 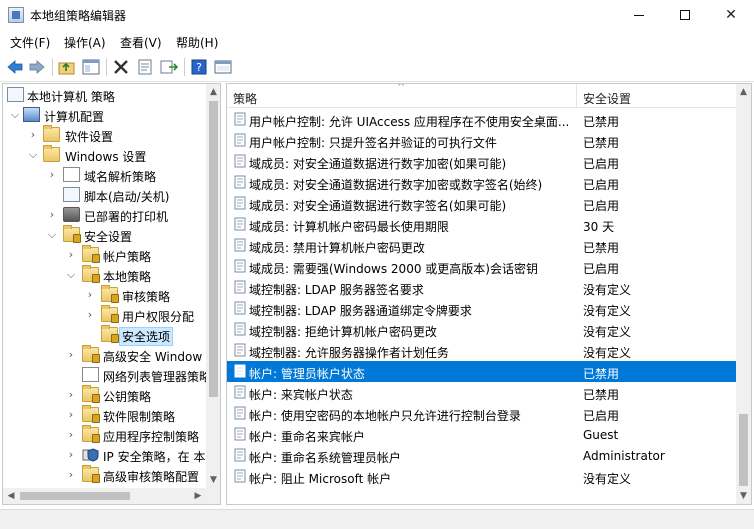 I want to click on delete-icon, so click(x=121, y=67).